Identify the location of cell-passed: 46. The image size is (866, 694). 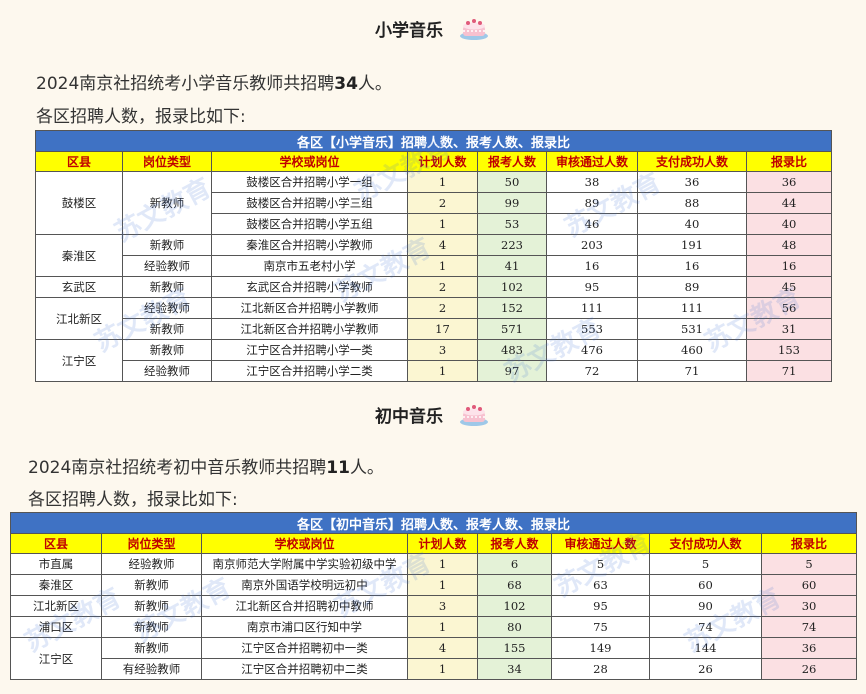
(592, 224).